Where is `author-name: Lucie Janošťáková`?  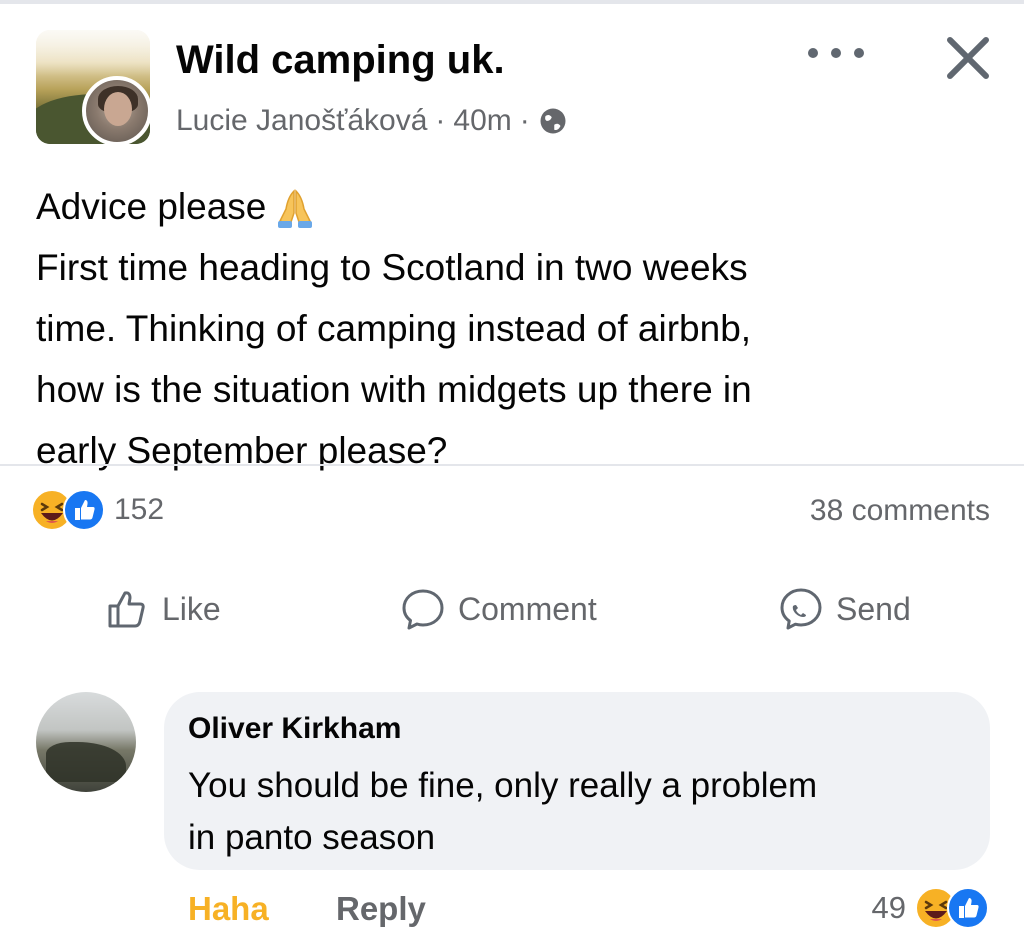 author-name: Lucie Janošťáková is located at coordinates (301, 121).